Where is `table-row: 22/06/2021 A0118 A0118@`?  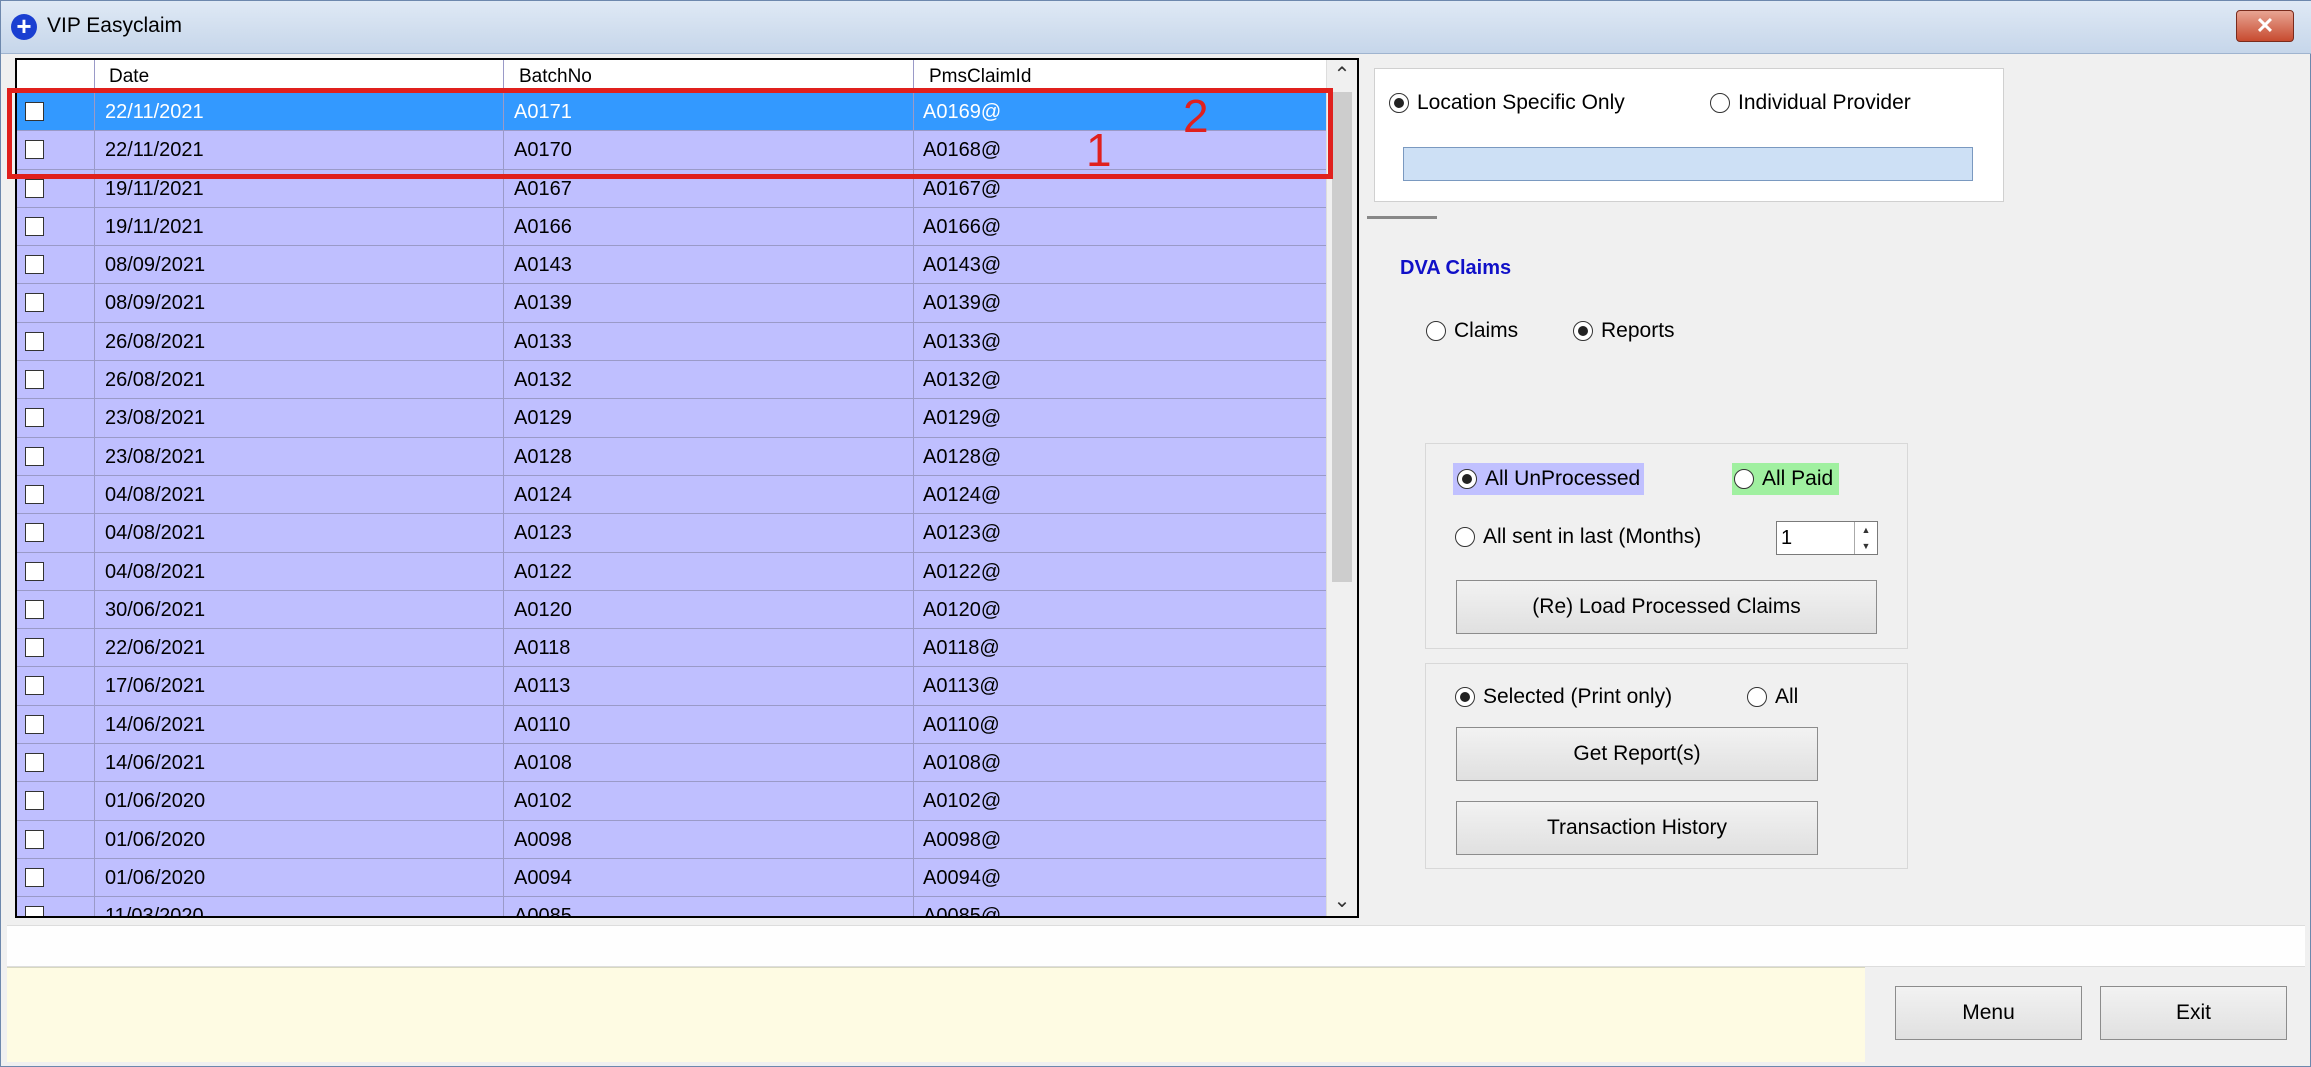 table-row: 22/06/2021 A0118 A0118@ is located at coordinates (672, 648).